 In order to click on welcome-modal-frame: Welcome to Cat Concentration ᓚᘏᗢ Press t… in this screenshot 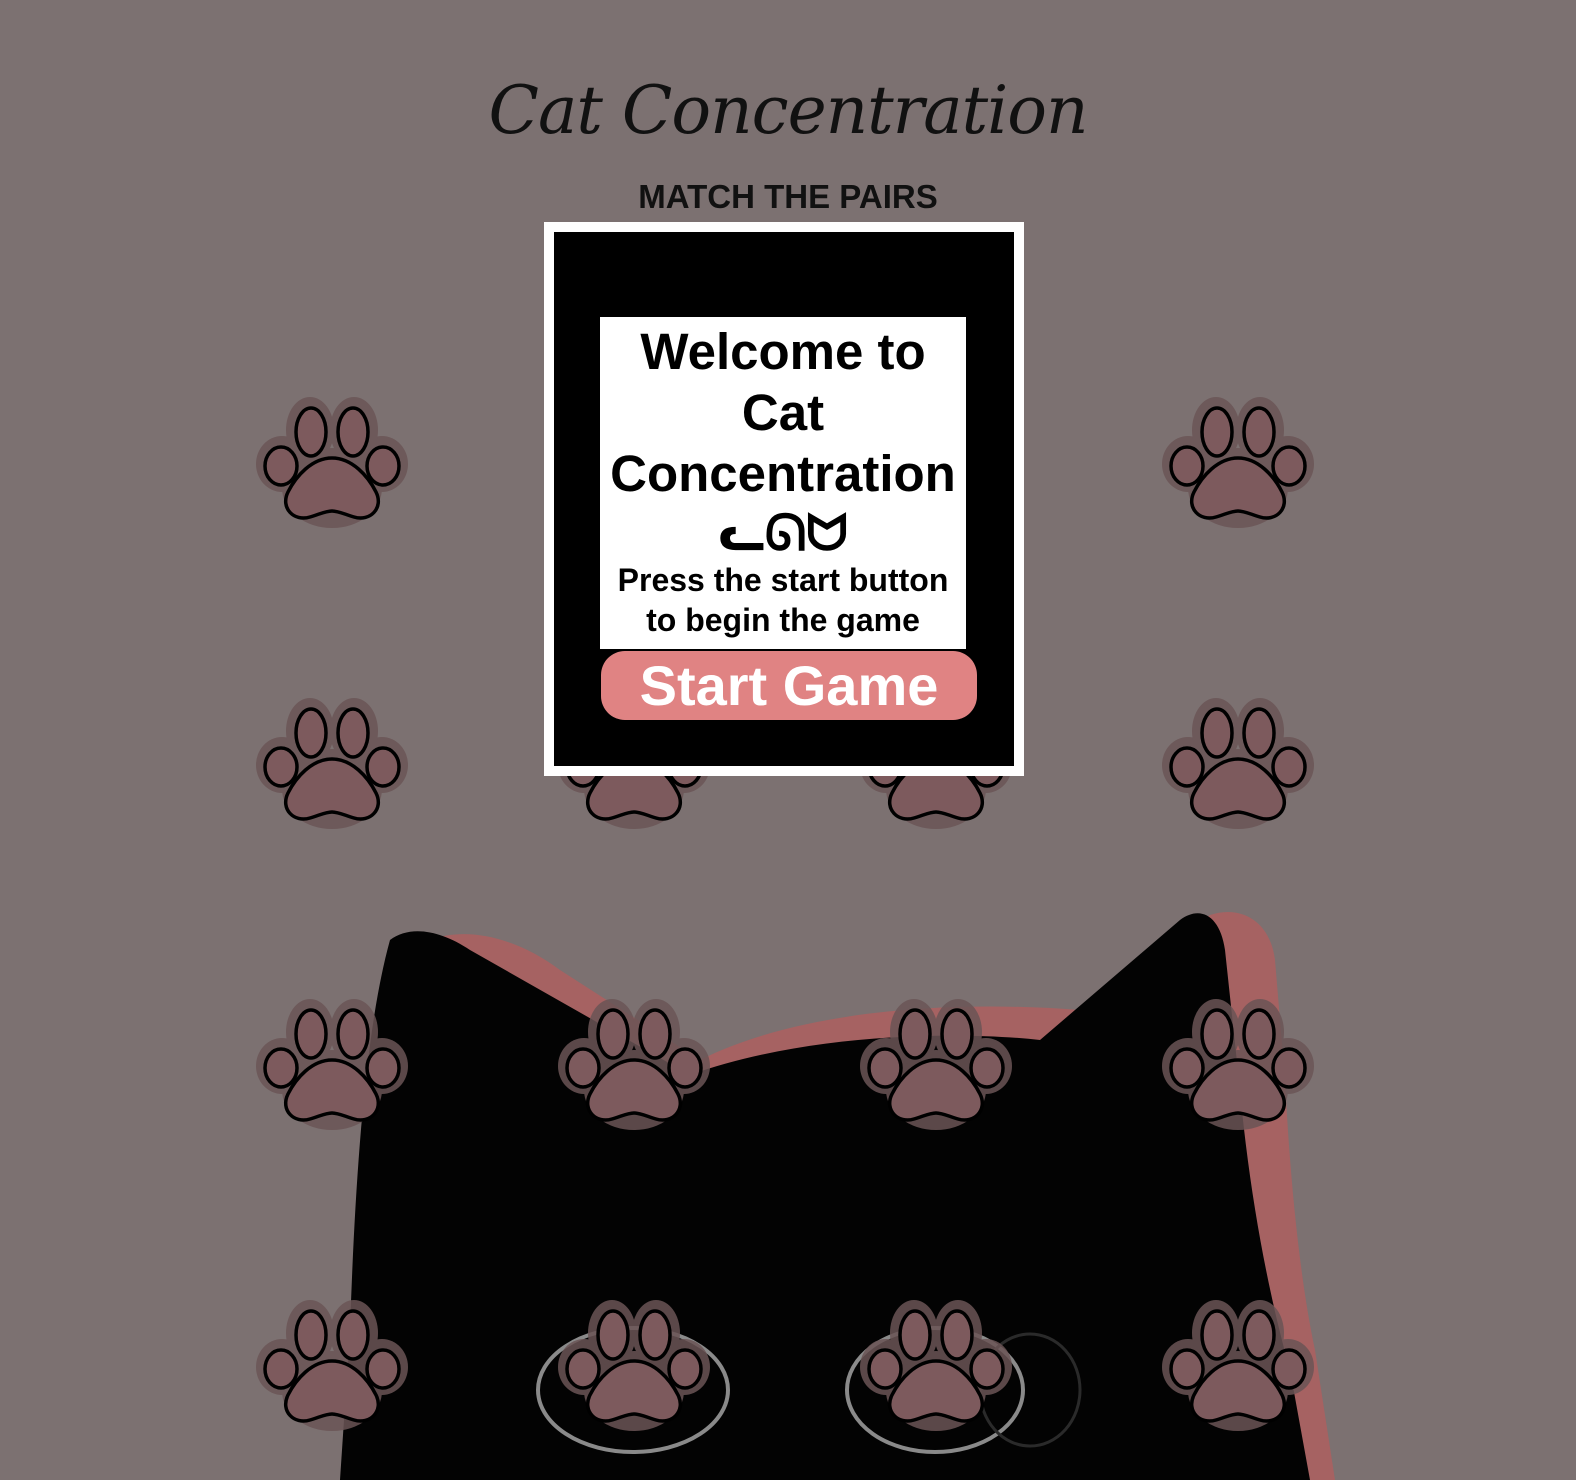, I will do `click(784, 499)`.